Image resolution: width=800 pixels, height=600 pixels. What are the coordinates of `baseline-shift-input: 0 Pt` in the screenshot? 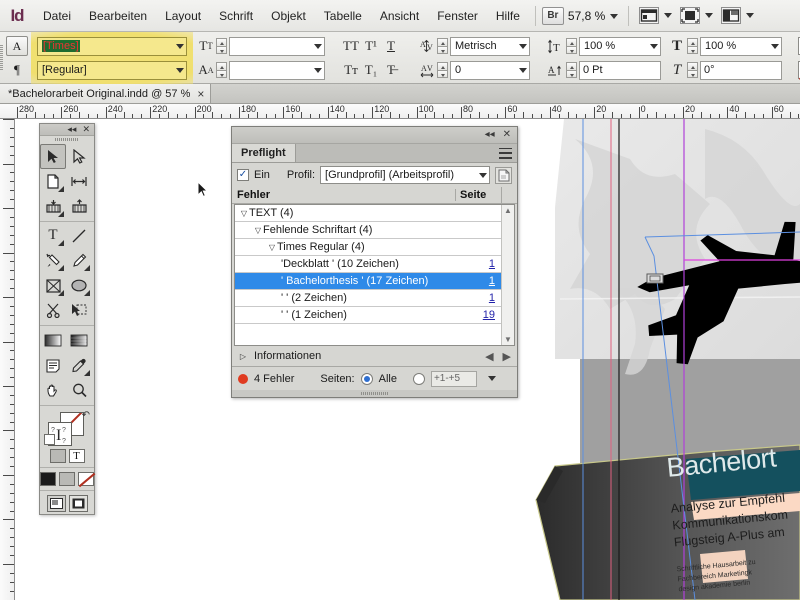 It's located at (620, 70).